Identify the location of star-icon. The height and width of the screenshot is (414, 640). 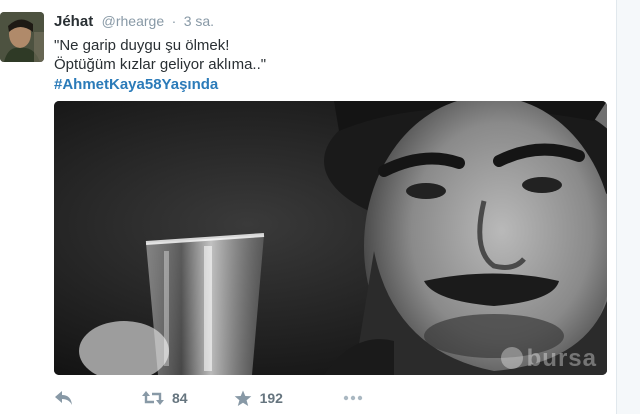
(242, 398).